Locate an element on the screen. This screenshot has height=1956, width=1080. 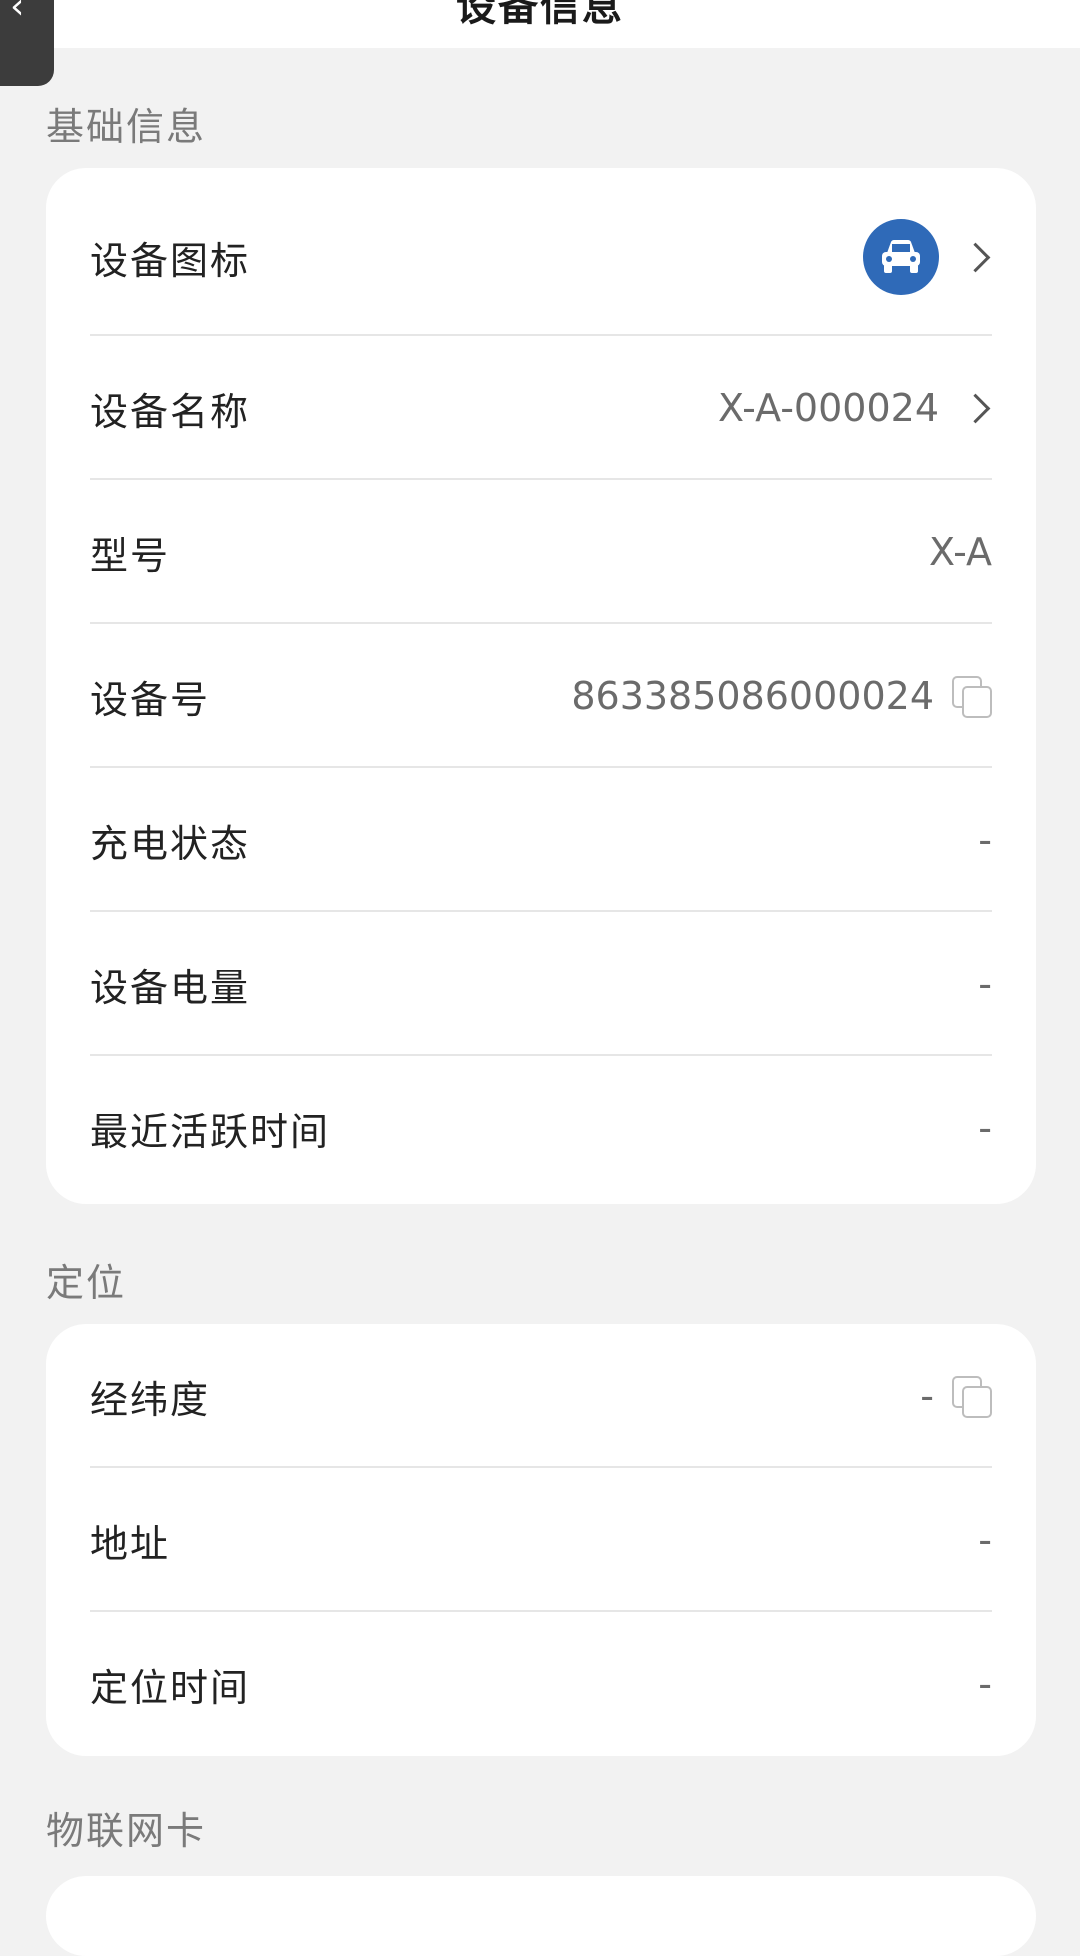
battery-label: 设备电量 is located at coordinates (170, 987).